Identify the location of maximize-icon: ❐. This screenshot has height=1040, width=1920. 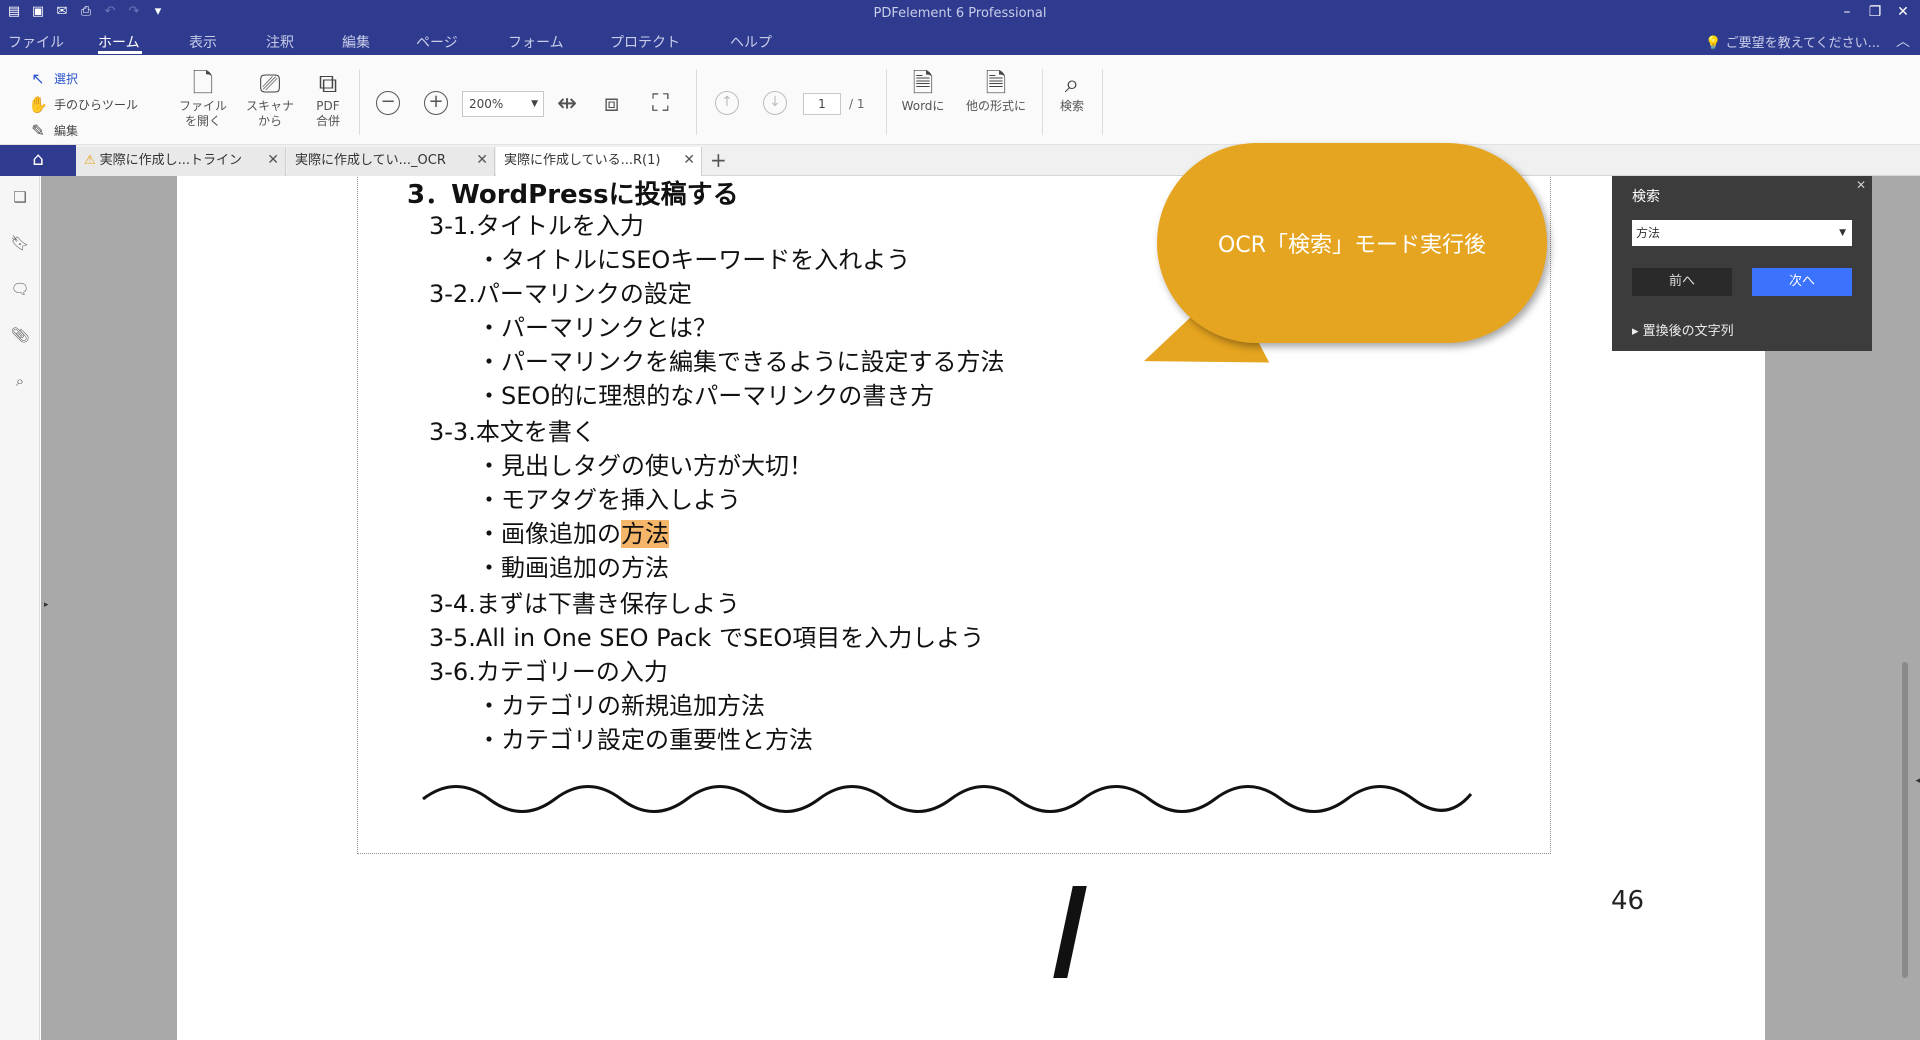
(1875, 12).